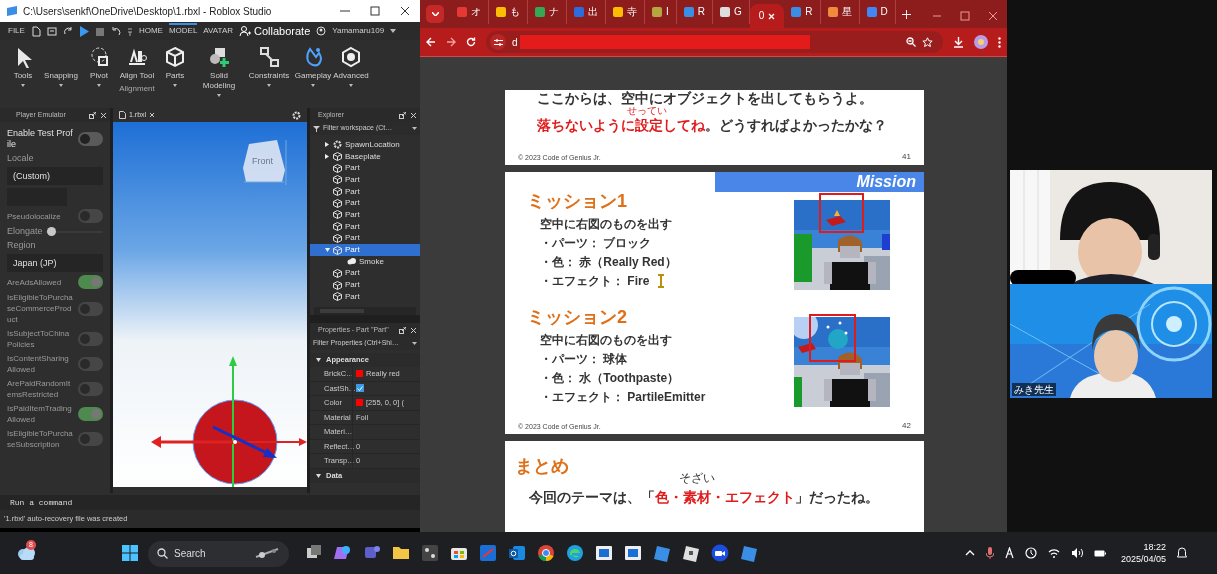 This screenshot has width=1217, height=574. What do you see at coordinates (61, 76) in the screenshot?
I see `ribbon-button: Snapping` at bounding box center [61, 76].